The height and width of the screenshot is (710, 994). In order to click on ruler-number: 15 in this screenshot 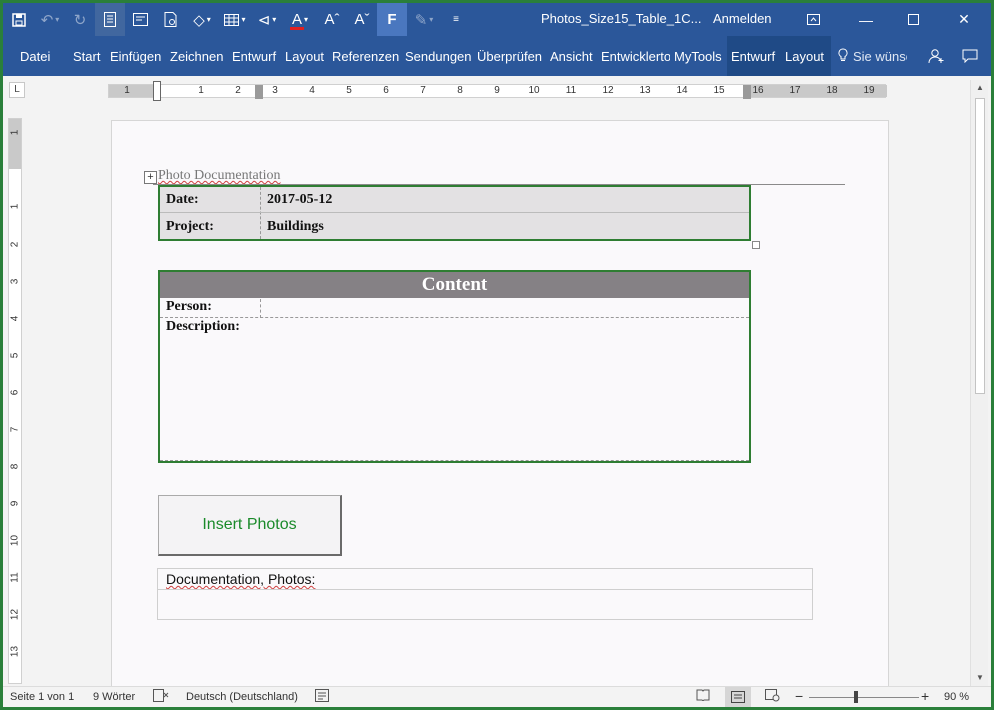, I will do `click(719, 90)`.